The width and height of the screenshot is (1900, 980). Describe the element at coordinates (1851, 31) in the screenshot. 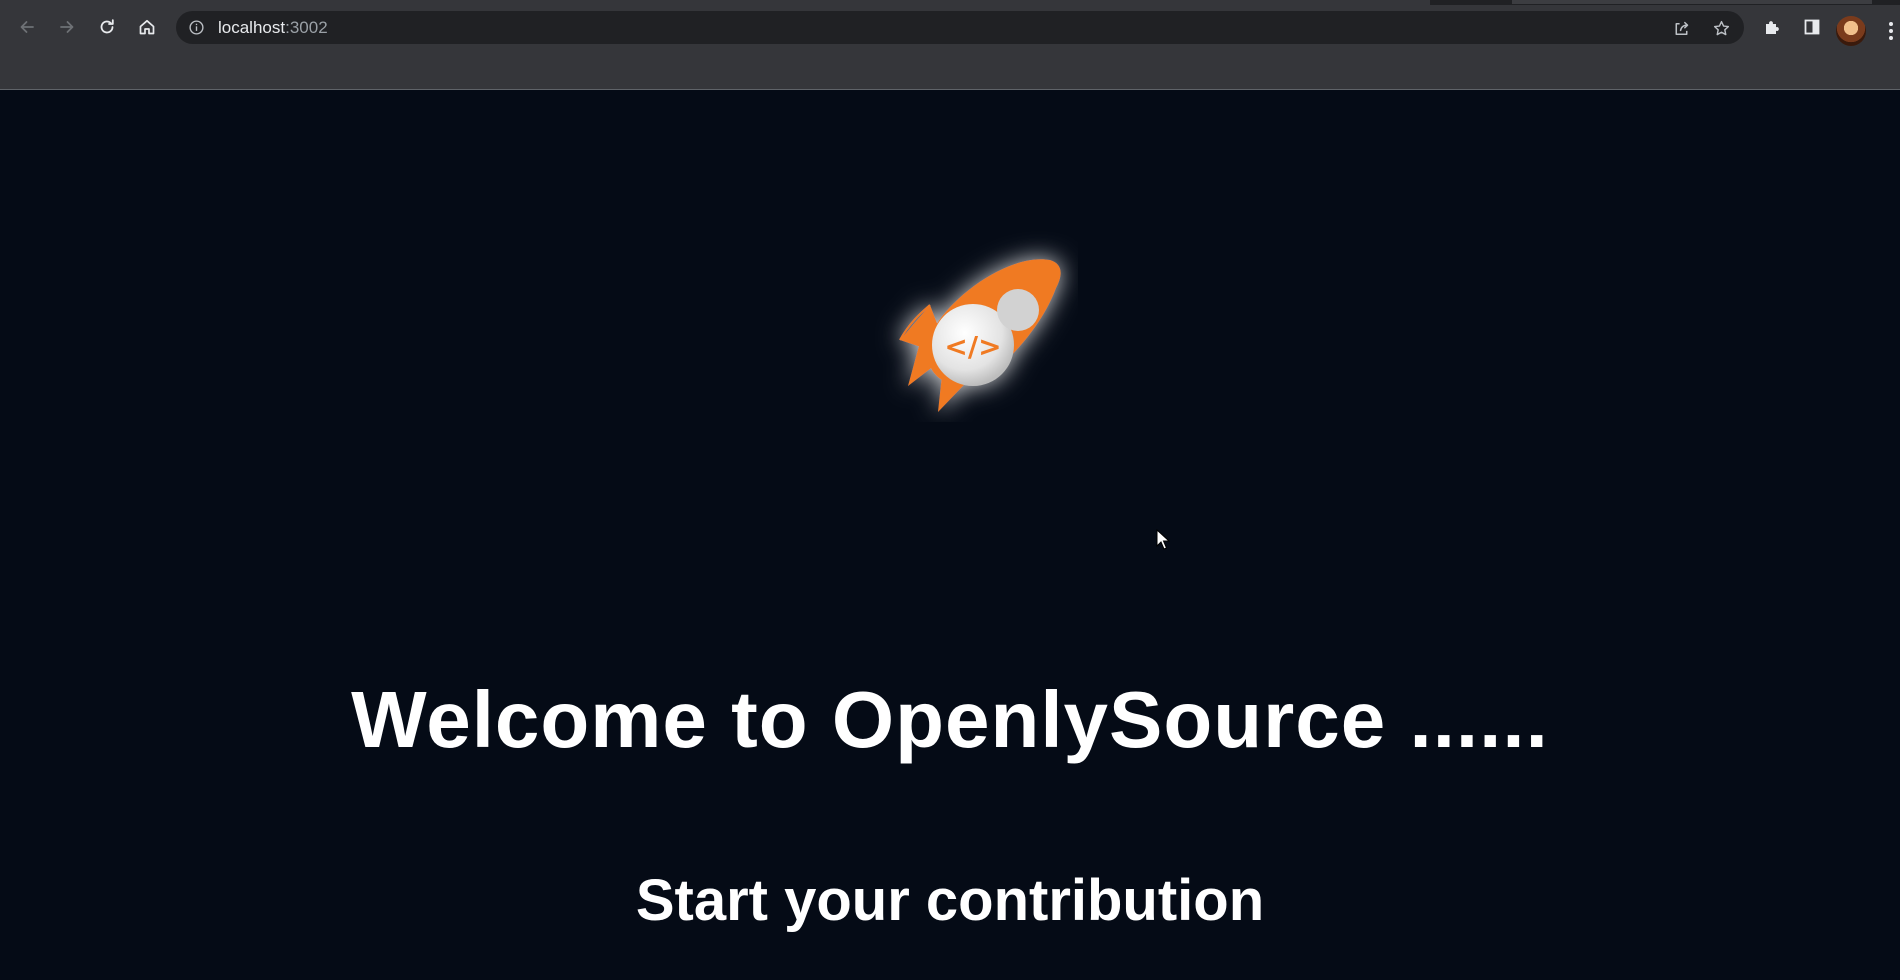

I see `avatar` at that location.